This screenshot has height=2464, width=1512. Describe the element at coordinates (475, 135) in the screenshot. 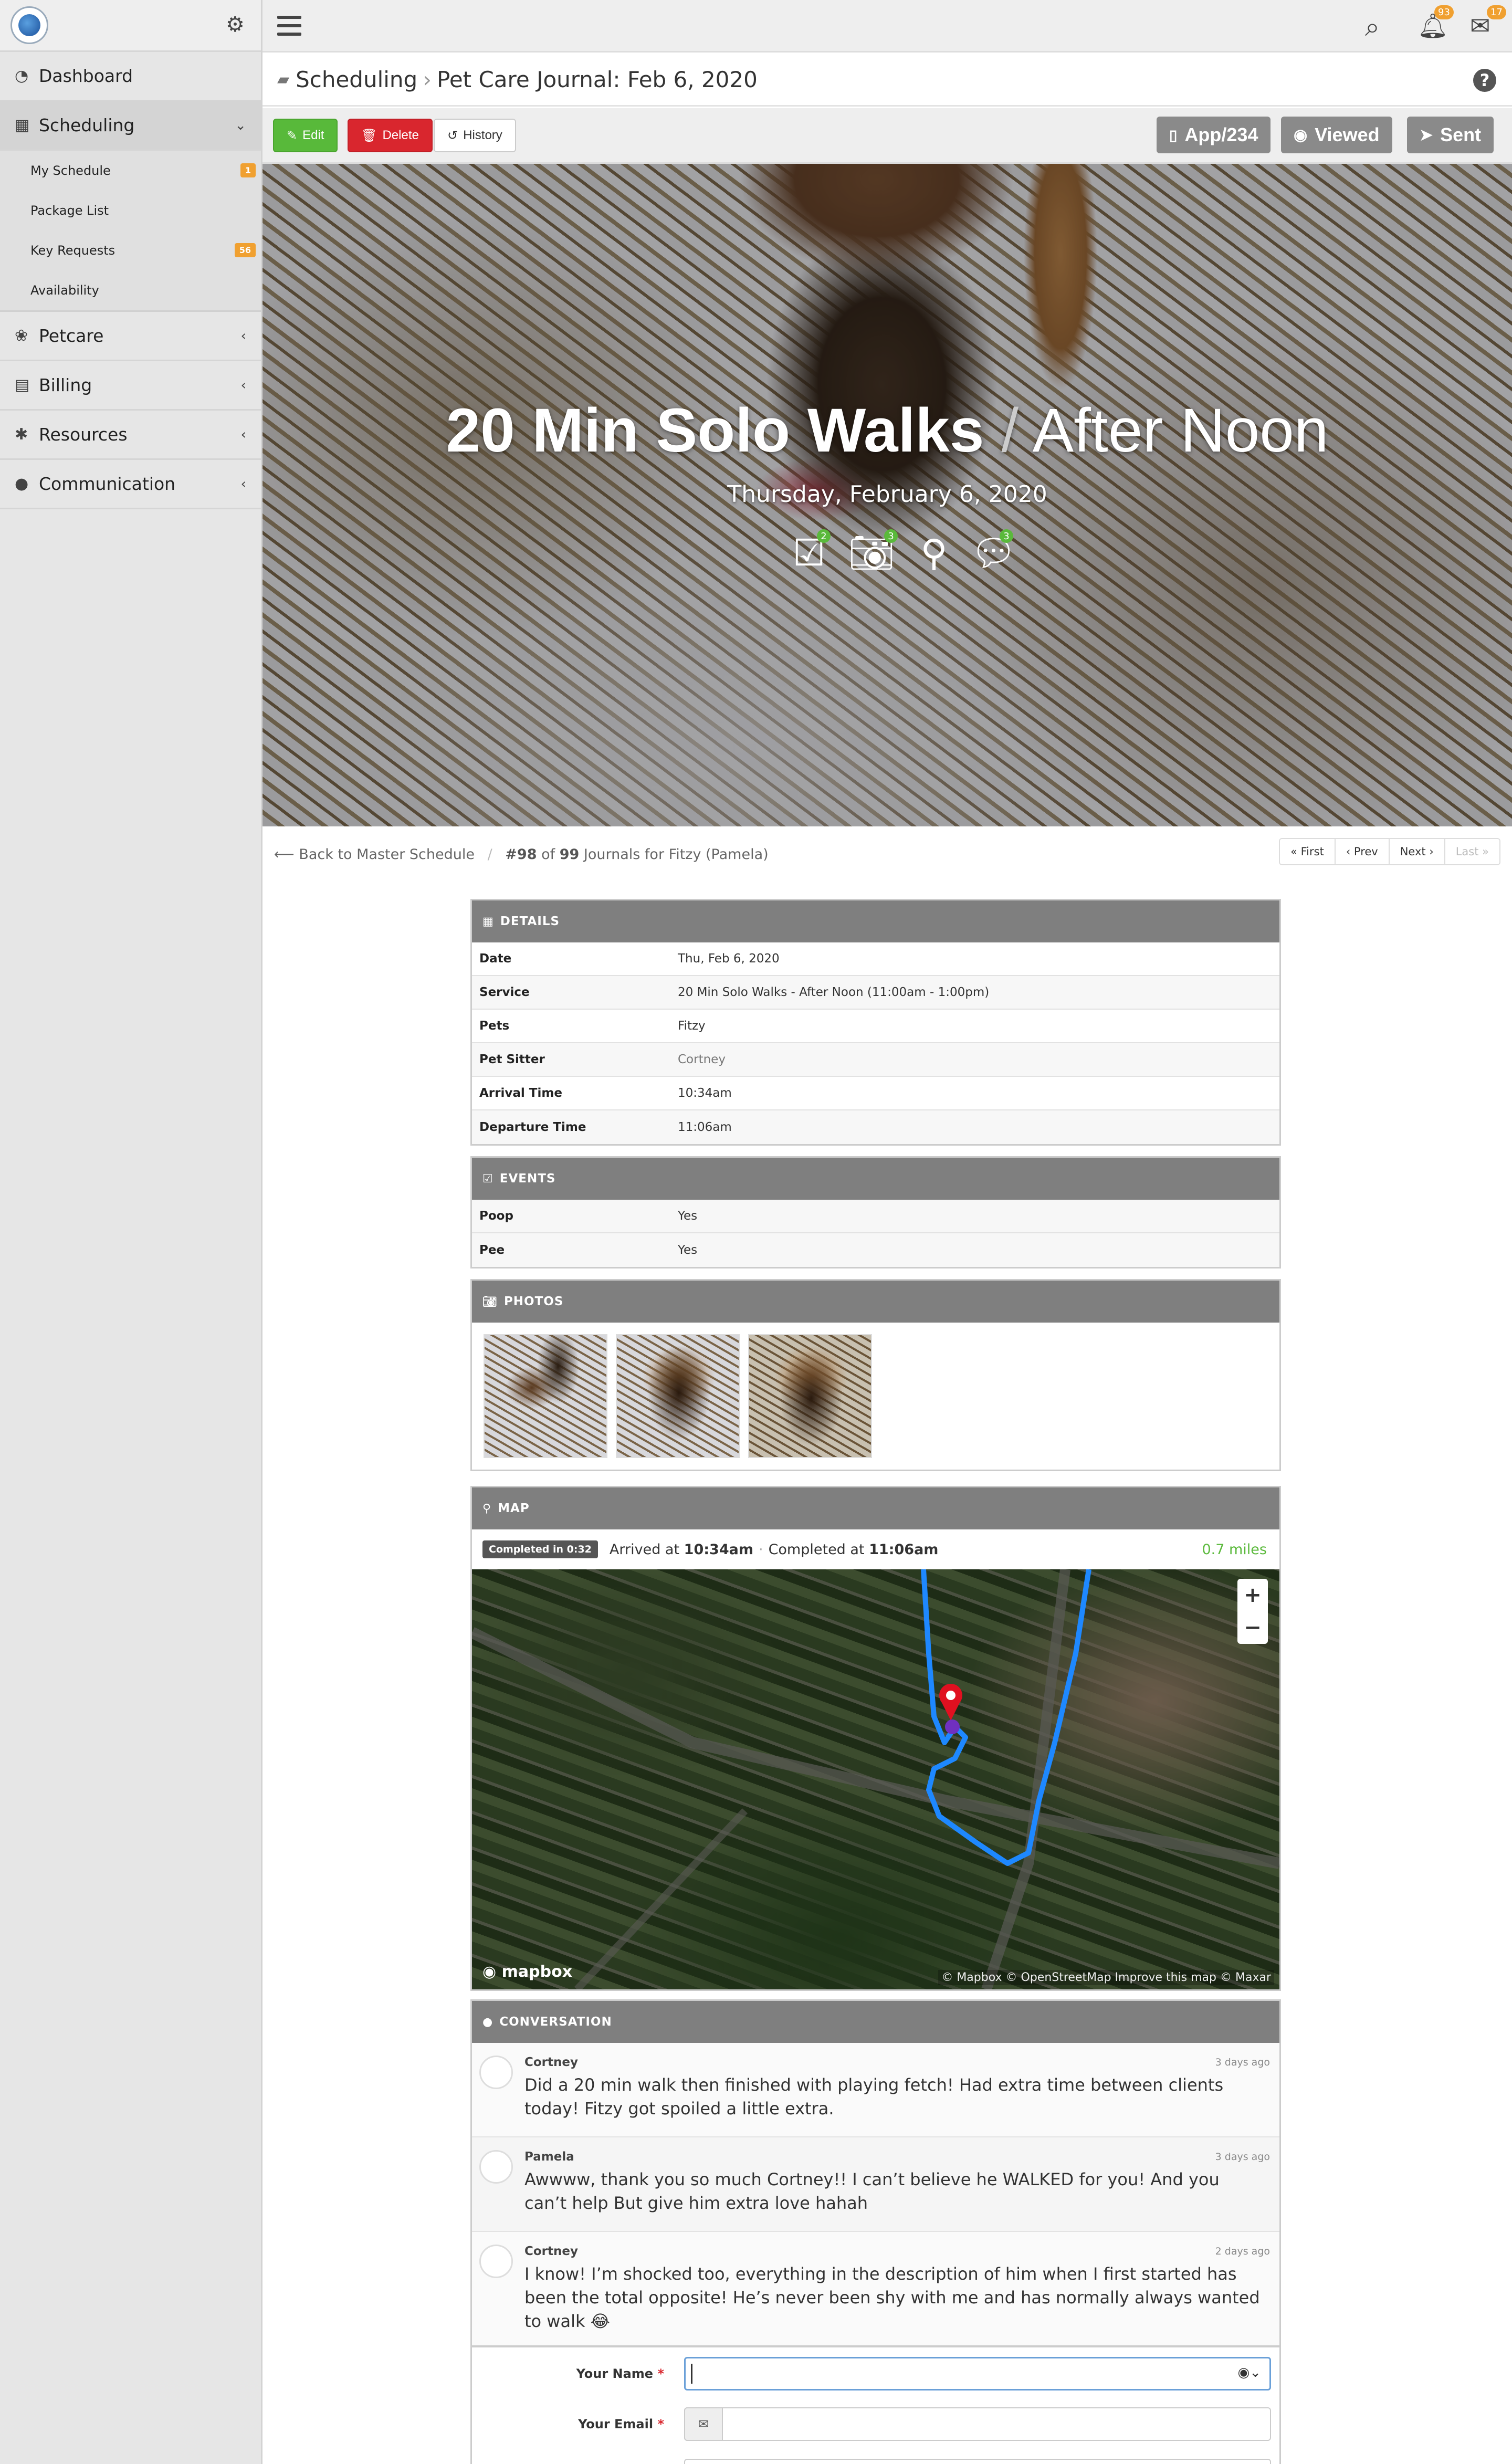

I see `history-button: ↺ History` at that location.